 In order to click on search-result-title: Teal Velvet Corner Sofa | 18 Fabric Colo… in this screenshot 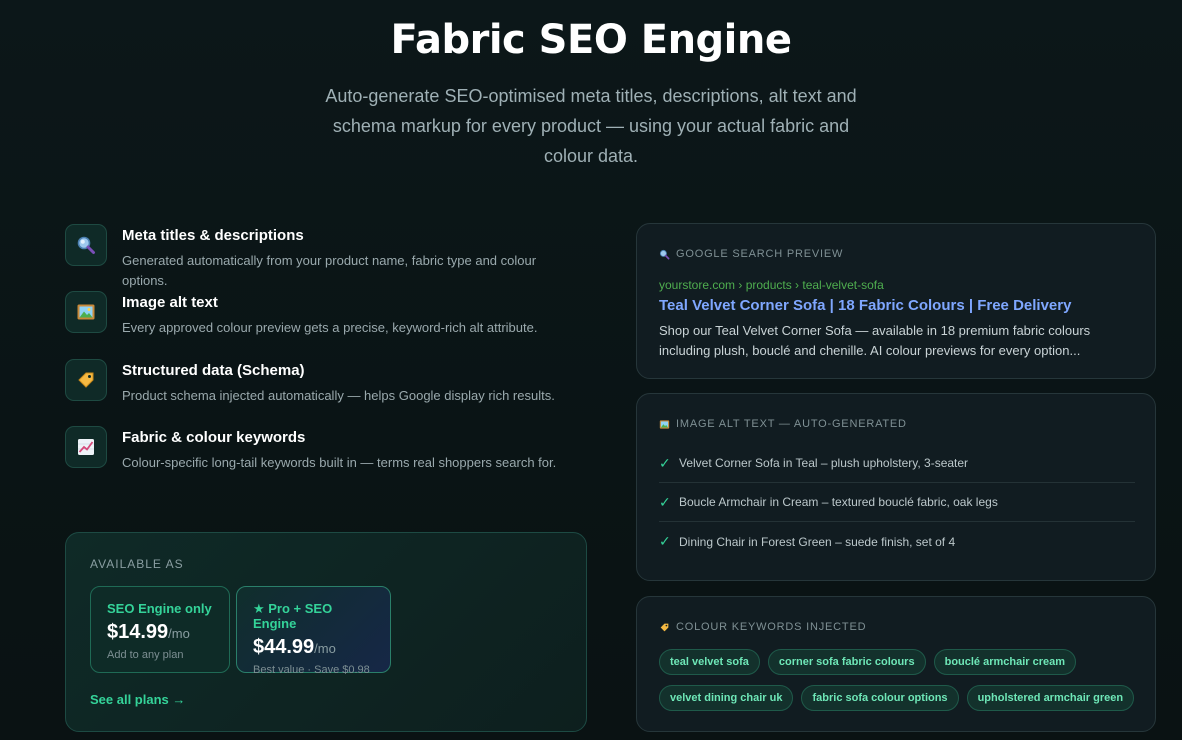, I will do `click(865, 305)`.